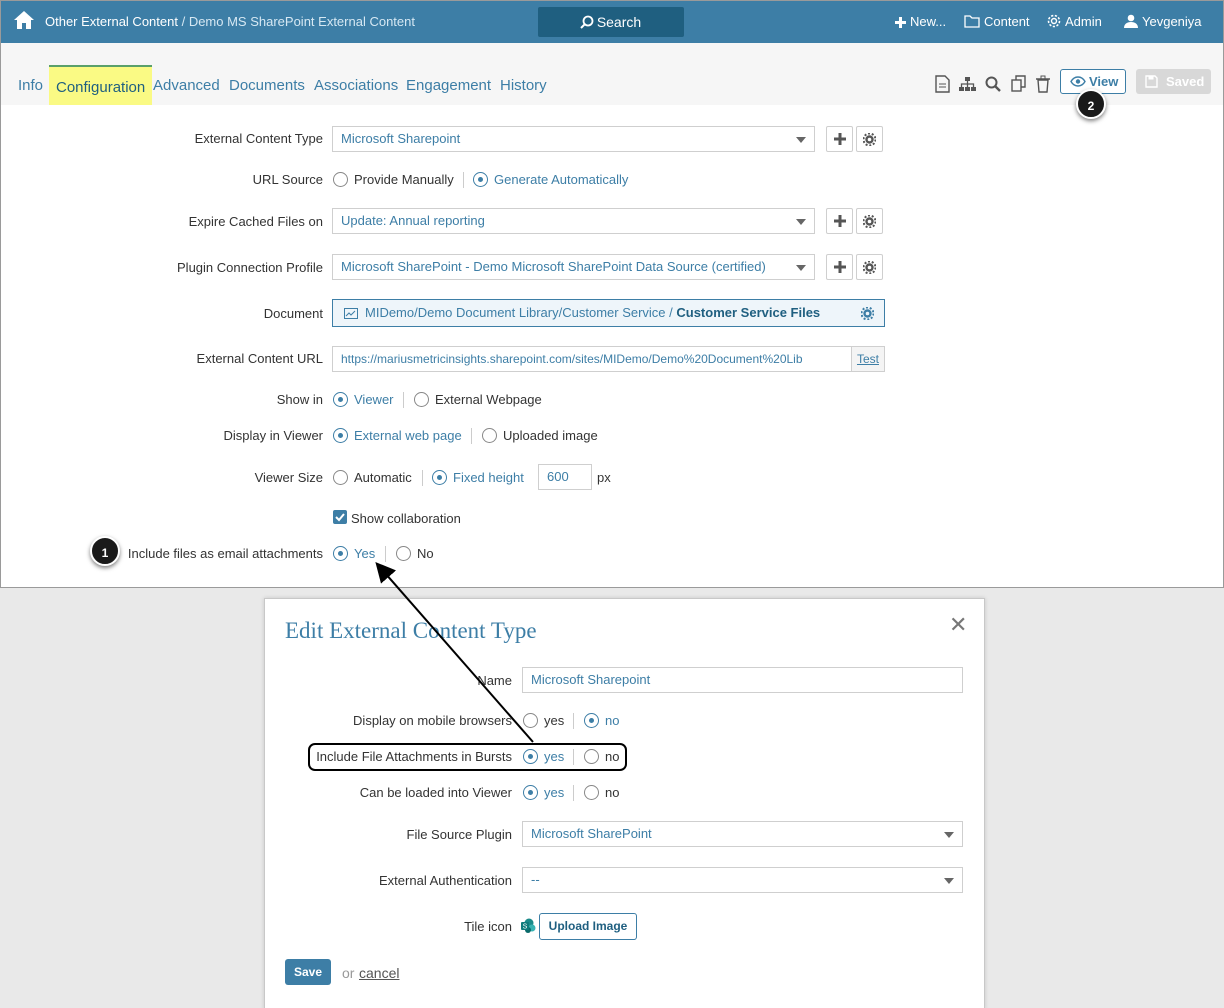 This screenshot has height=1008, width=1224. I want to click on add-expire-button, so click(839, 221).